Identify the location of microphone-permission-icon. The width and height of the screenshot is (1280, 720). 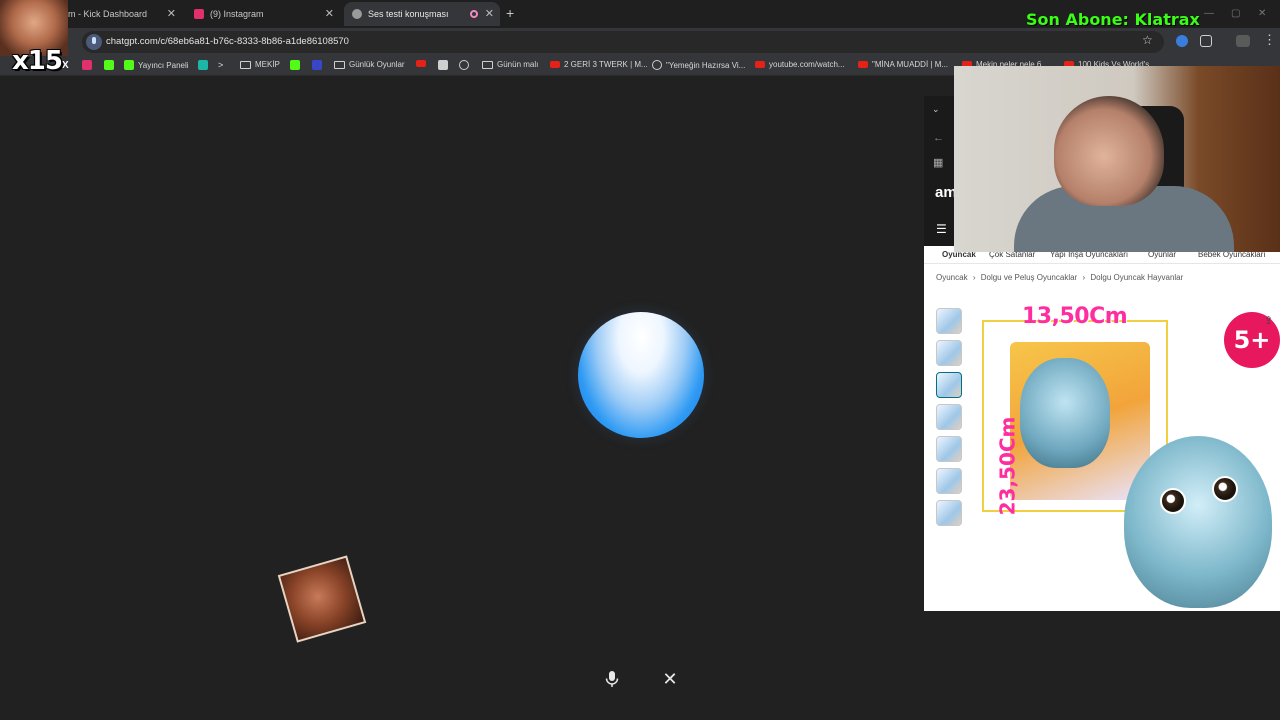
(94, 42).